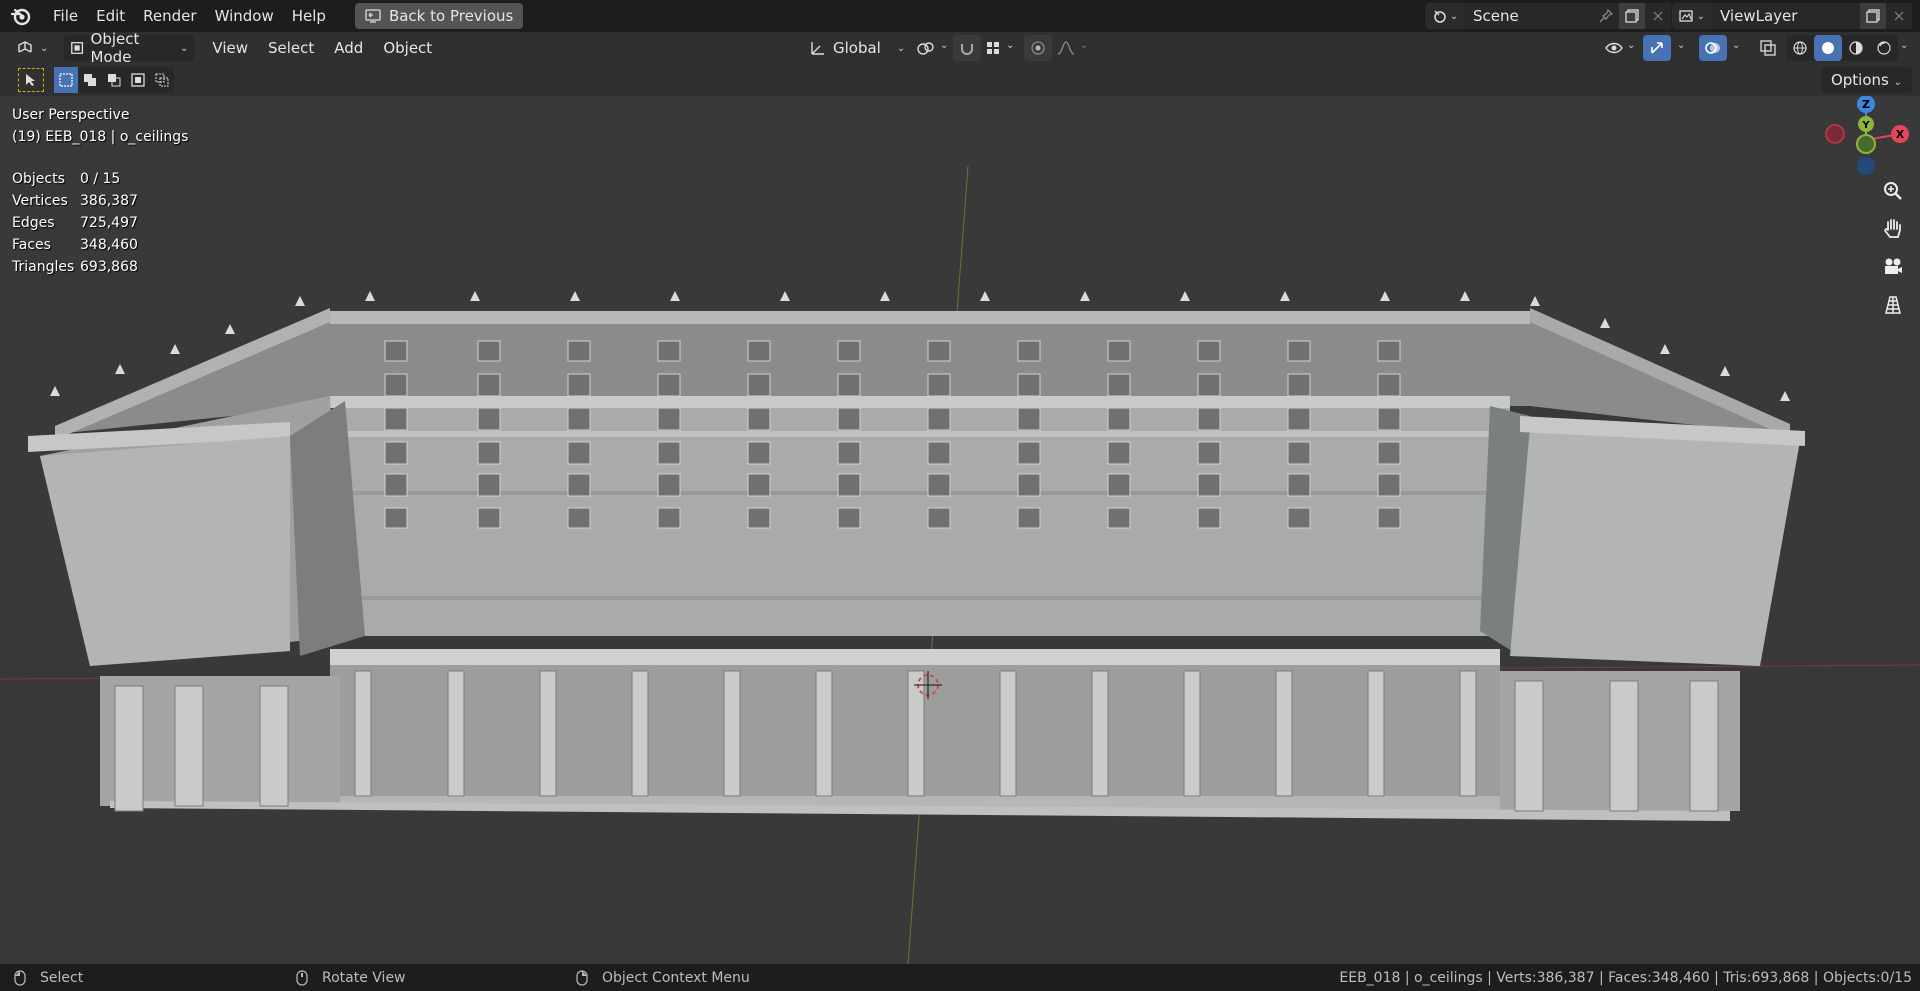 The width and height of the screenshot is (1920, 991). I want to click on gizmo-z-label: Z, so click(1866, 104).